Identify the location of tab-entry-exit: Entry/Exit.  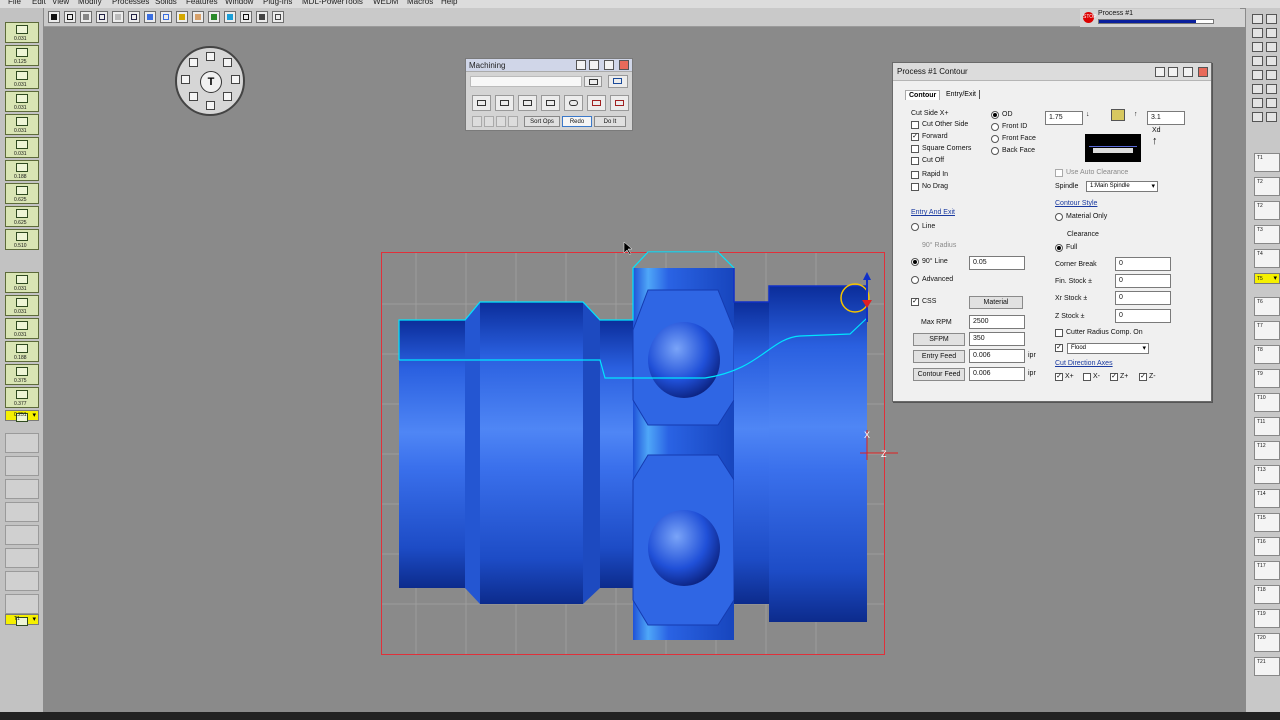
(961, 94).